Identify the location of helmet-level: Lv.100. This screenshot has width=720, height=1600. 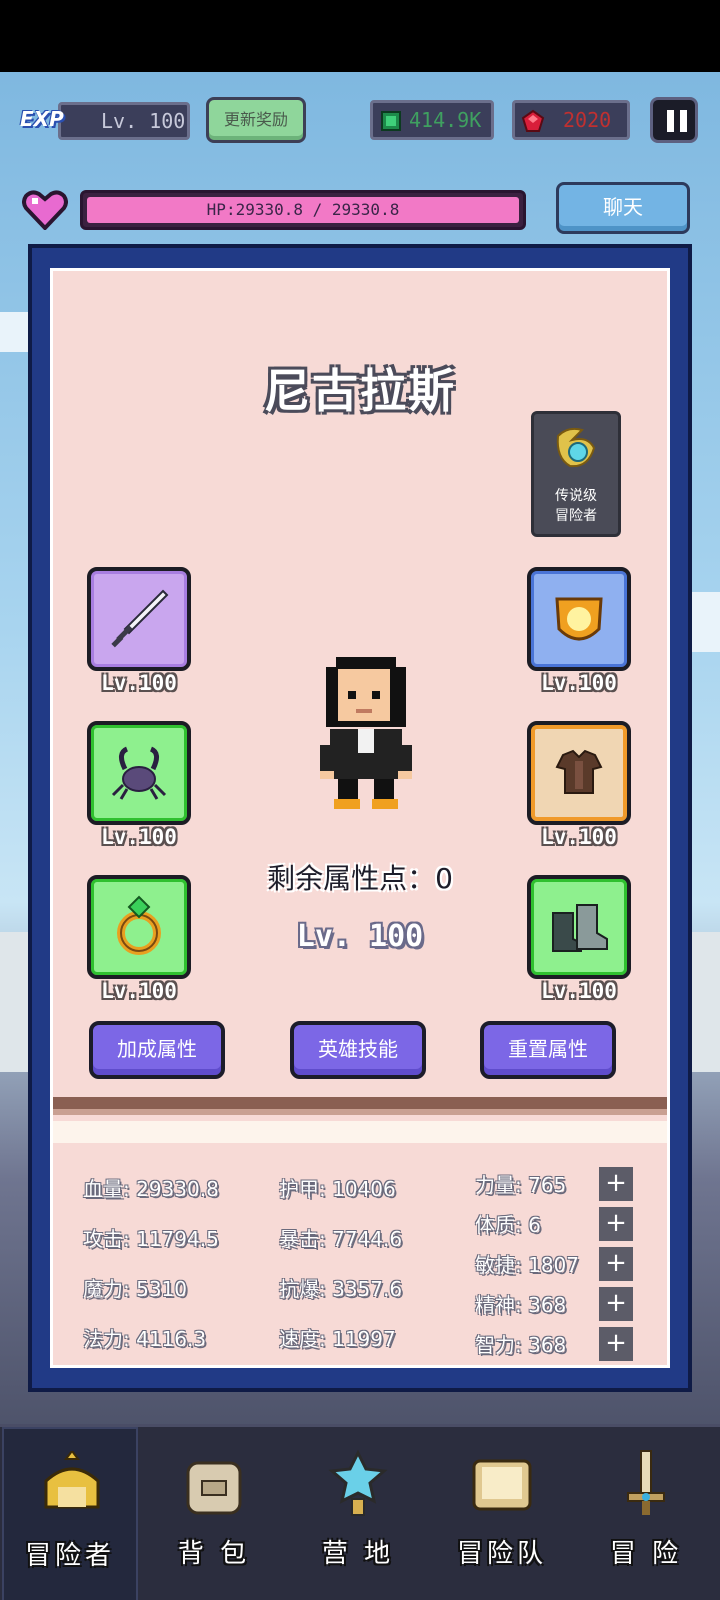
(579, 683).